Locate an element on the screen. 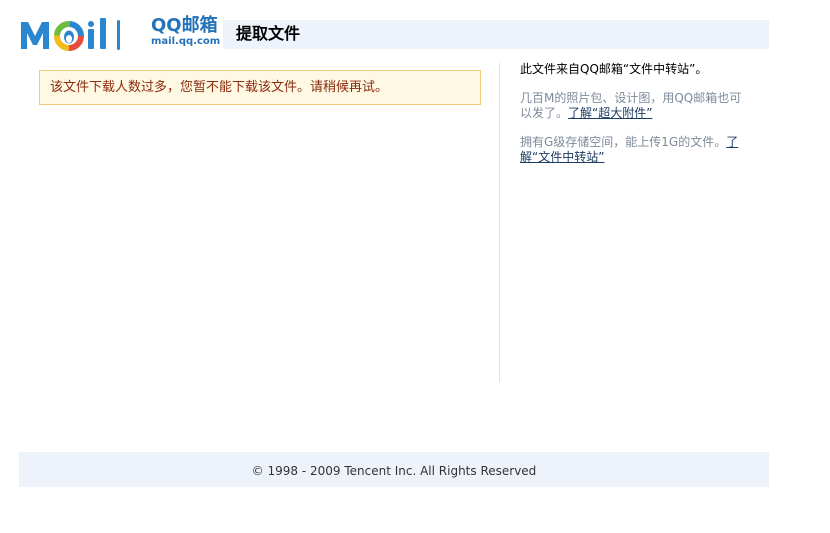 The width and height of the screenshot is (830, 533). qq-mail-logo: QQ邮箱 mail.qq.com is located at coordinates (120, 34).